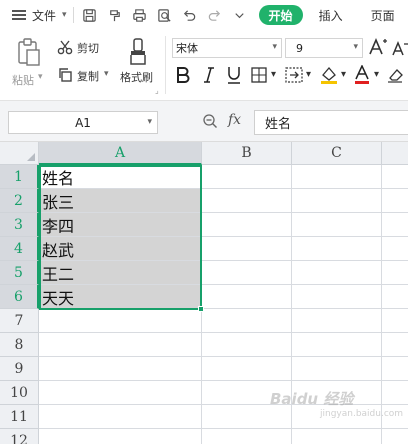  Describe the element at coordinates (337, 369) in the screenshot. I see `cell-c9` at that location.